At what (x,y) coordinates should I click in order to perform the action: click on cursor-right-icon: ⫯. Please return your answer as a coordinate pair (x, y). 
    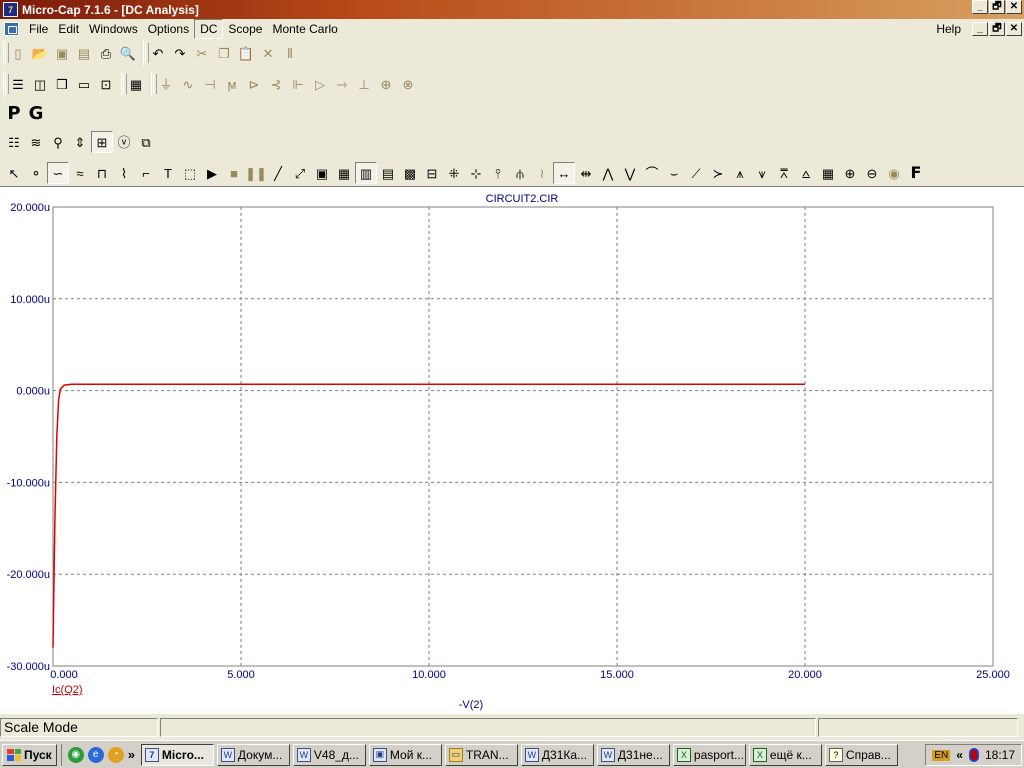
    Looking at the image, I should click on (498, 173).